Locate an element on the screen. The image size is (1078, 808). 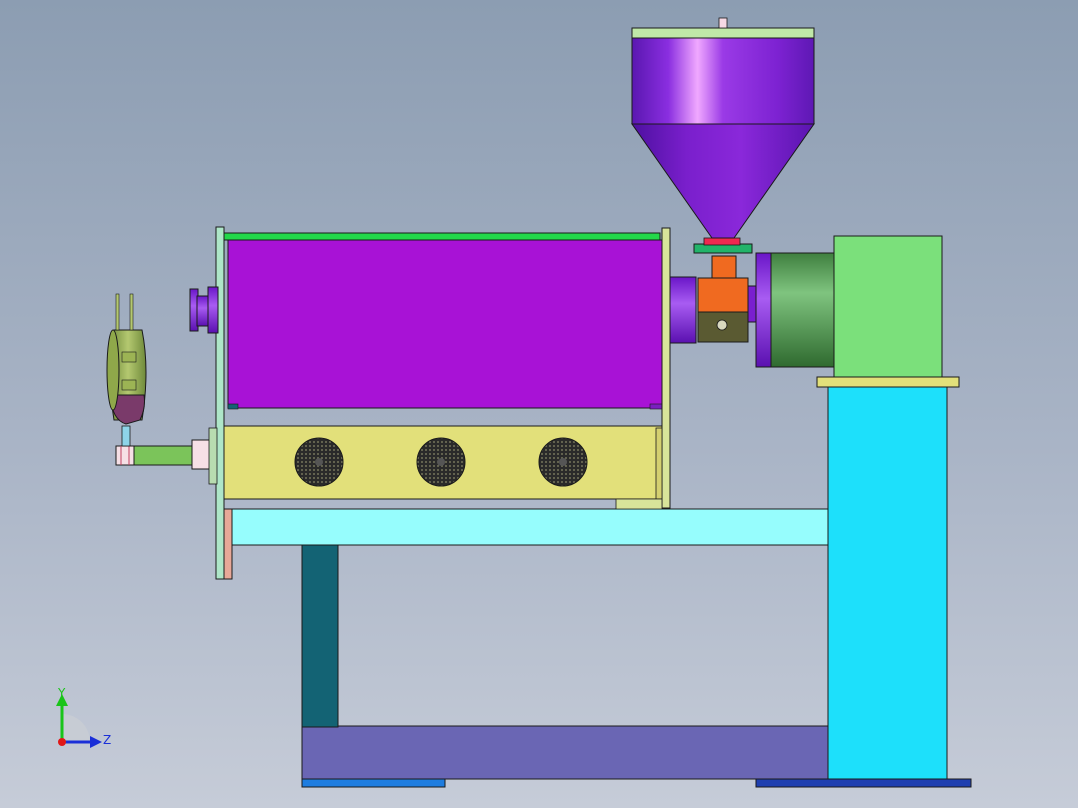
right-foot is located at coordinates (863, 783).